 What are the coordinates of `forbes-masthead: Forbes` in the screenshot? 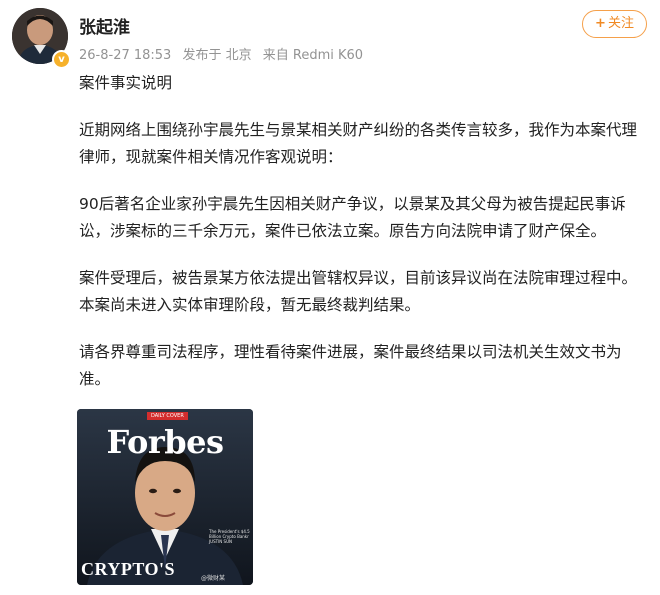 It's located at (165, 442).